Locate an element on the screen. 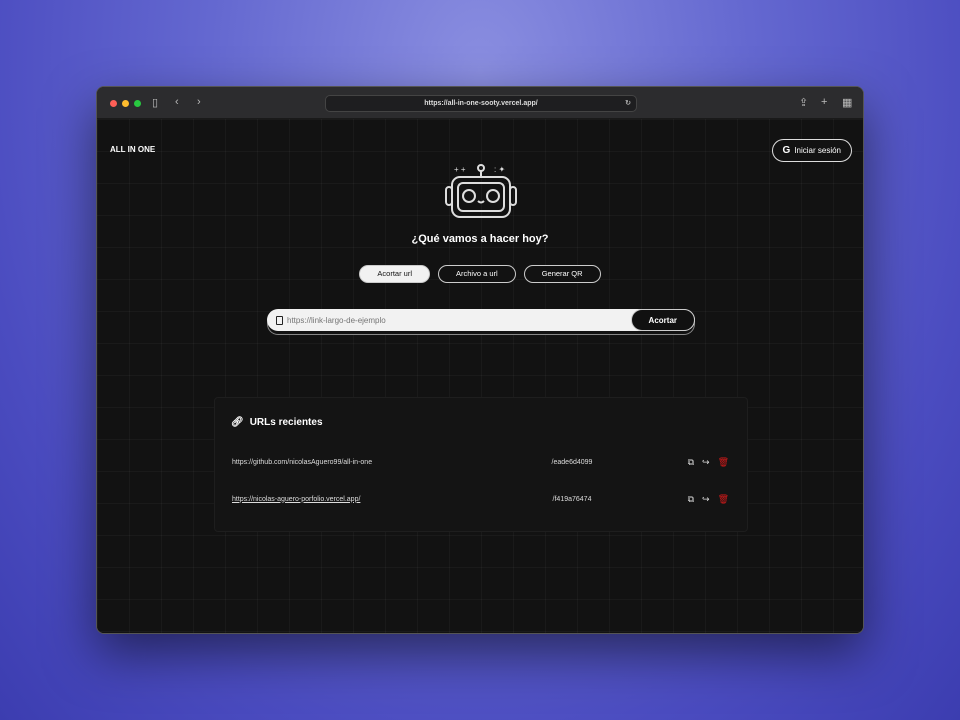  sidebar-icon: ▯ is located at coordinates (155, 102).